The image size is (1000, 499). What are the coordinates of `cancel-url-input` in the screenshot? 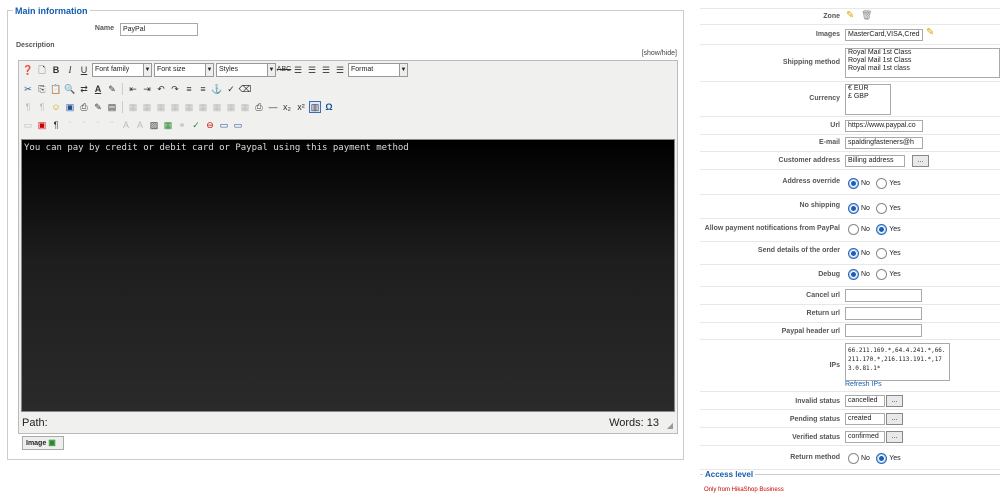 It's located at (883, 295).